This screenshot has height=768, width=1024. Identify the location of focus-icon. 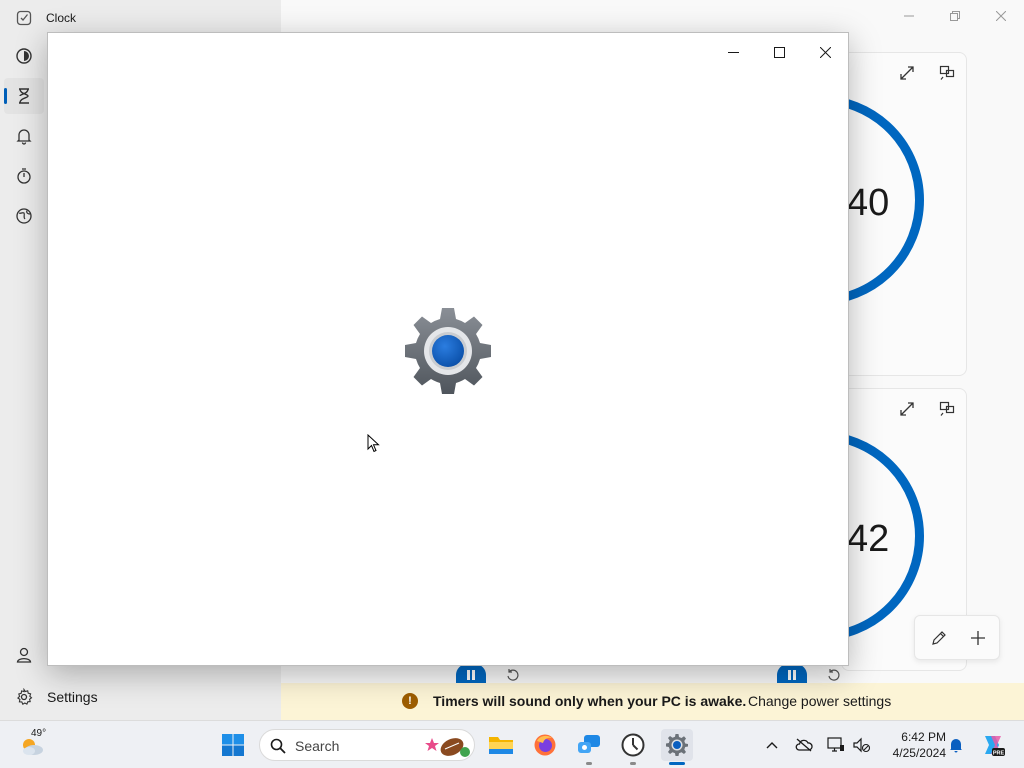
(24, 56).